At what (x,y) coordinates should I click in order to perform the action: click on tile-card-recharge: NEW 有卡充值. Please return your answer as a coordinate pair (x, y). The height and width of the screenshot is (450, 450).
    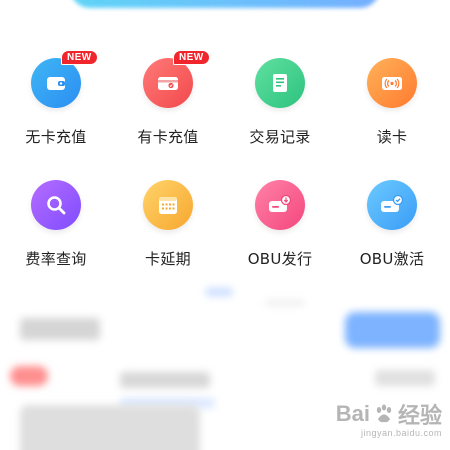
    Looking at the image, I should click on (168, 104).